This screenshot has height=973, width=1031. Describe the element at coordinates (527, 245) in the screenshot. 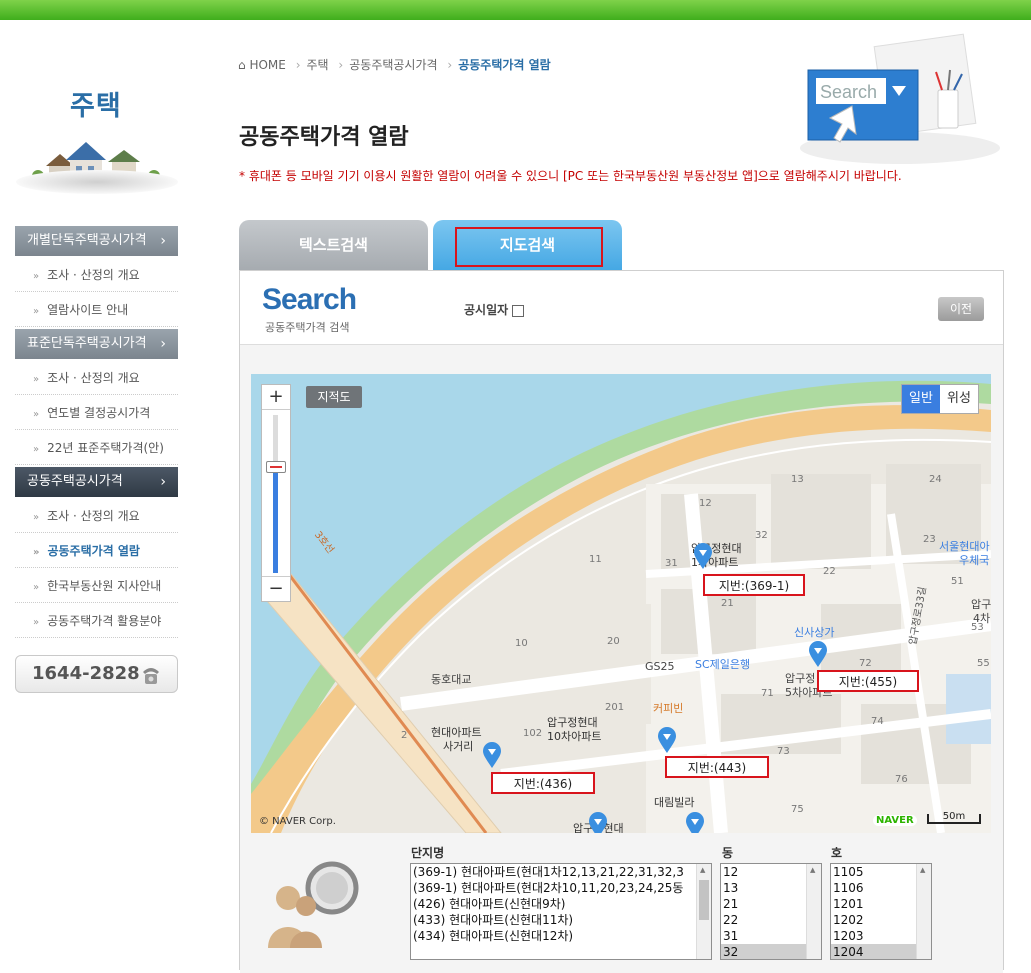

I see `tab-map-search: 지도검색` at that location.